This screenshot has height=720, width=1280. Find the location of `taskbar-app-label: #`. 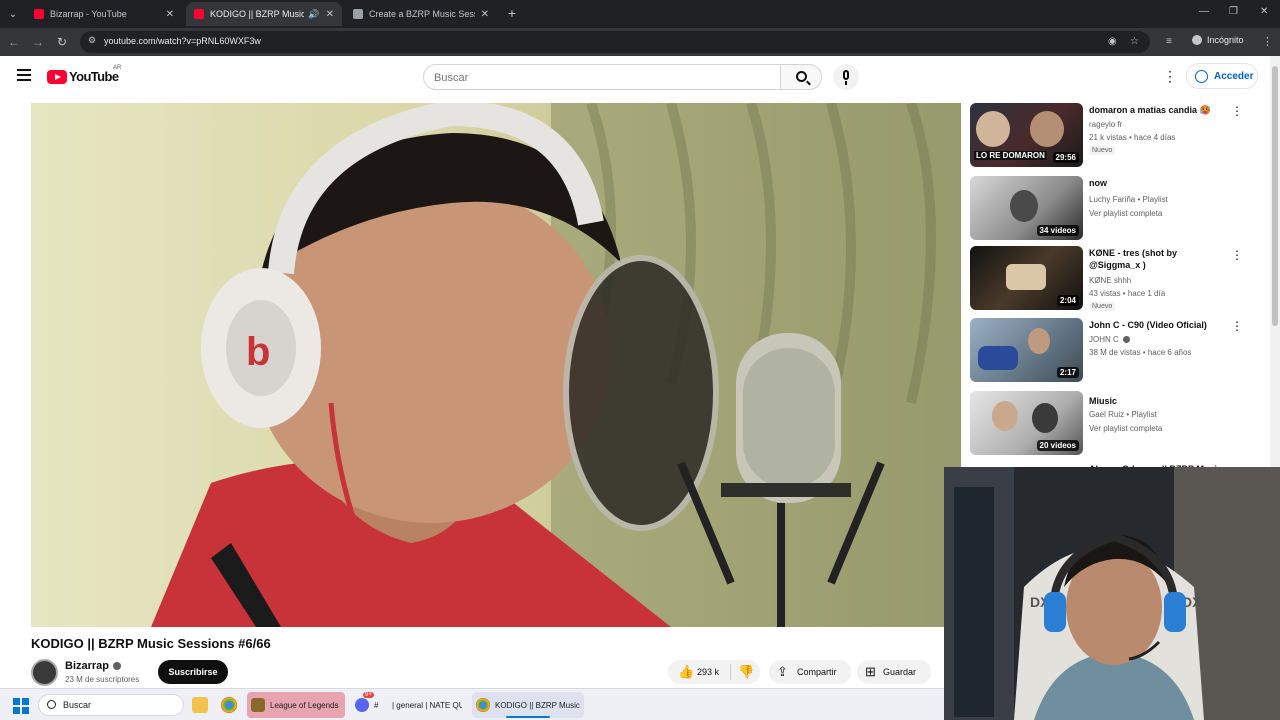

taskbar-app-label: # is located at coordinates (376, 705).